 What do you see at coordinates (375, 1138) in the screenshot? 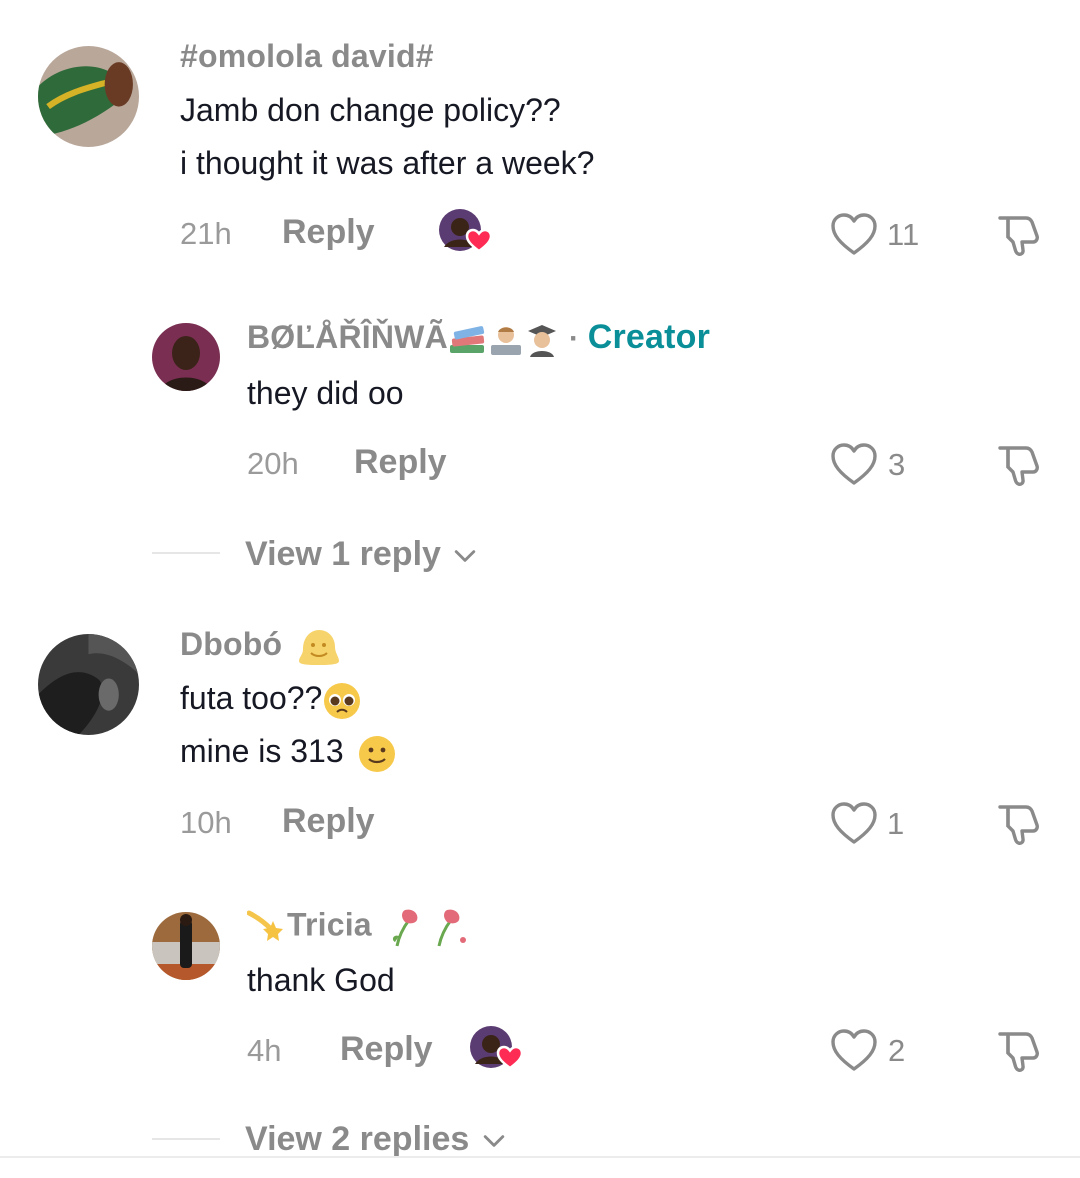
I see `view-replies-button: View 2 replies` at bounding box center [375, 1138].